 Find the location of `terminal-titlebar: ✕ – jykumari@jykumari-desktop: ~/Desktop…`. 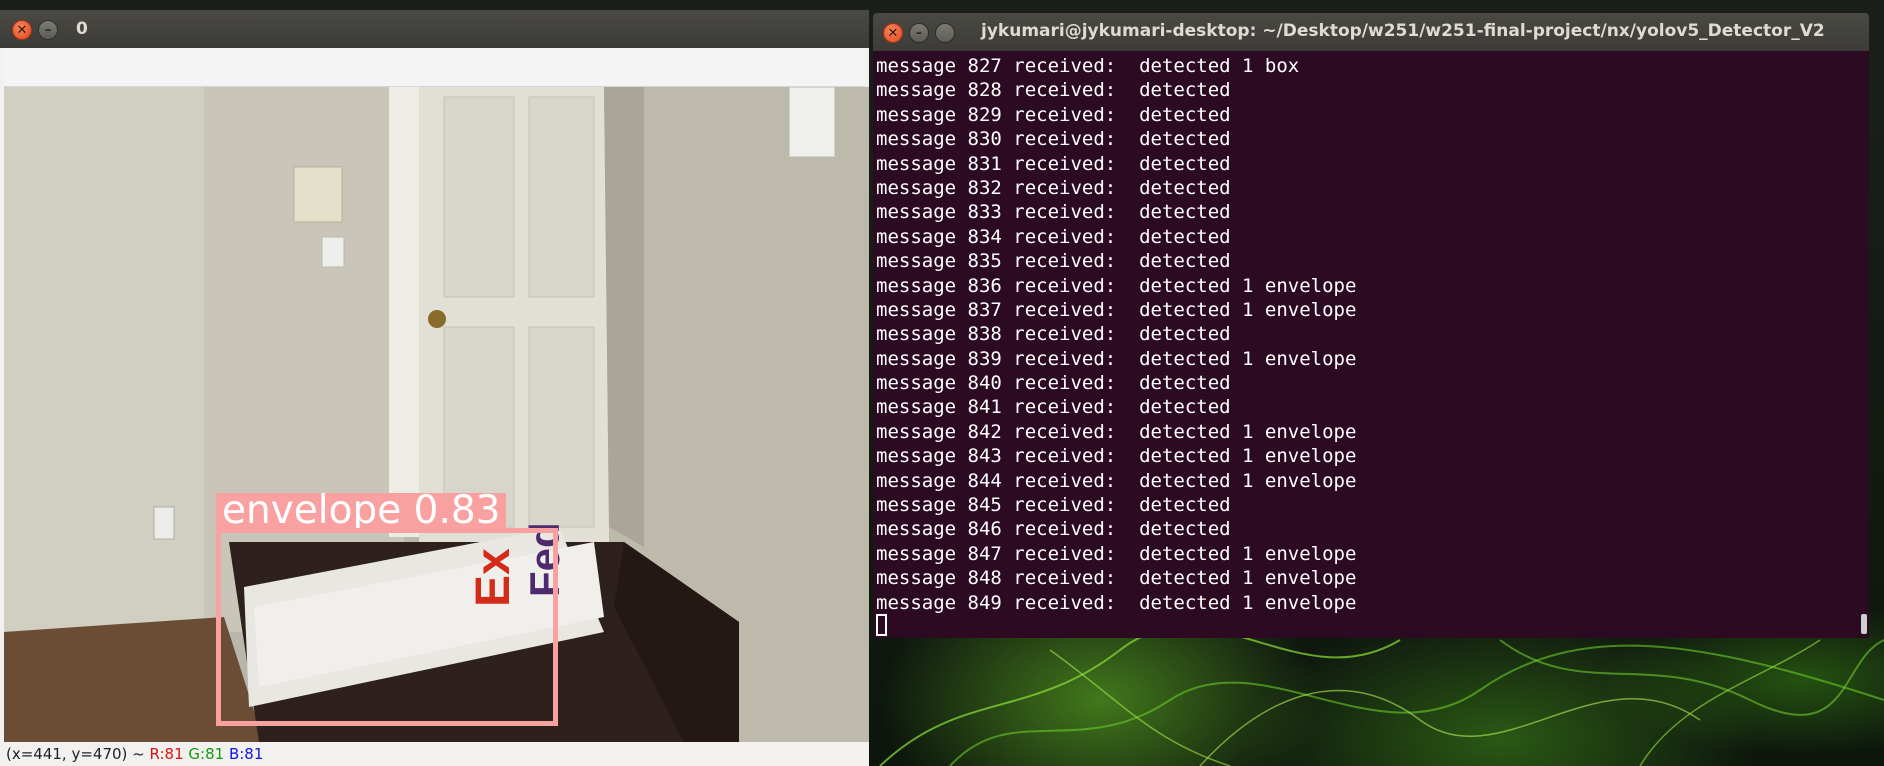

terminal-titlebar: ✕ – jykumari@jykumari-desktop: ~/Desktop… is located at coordinates (1371, 32).